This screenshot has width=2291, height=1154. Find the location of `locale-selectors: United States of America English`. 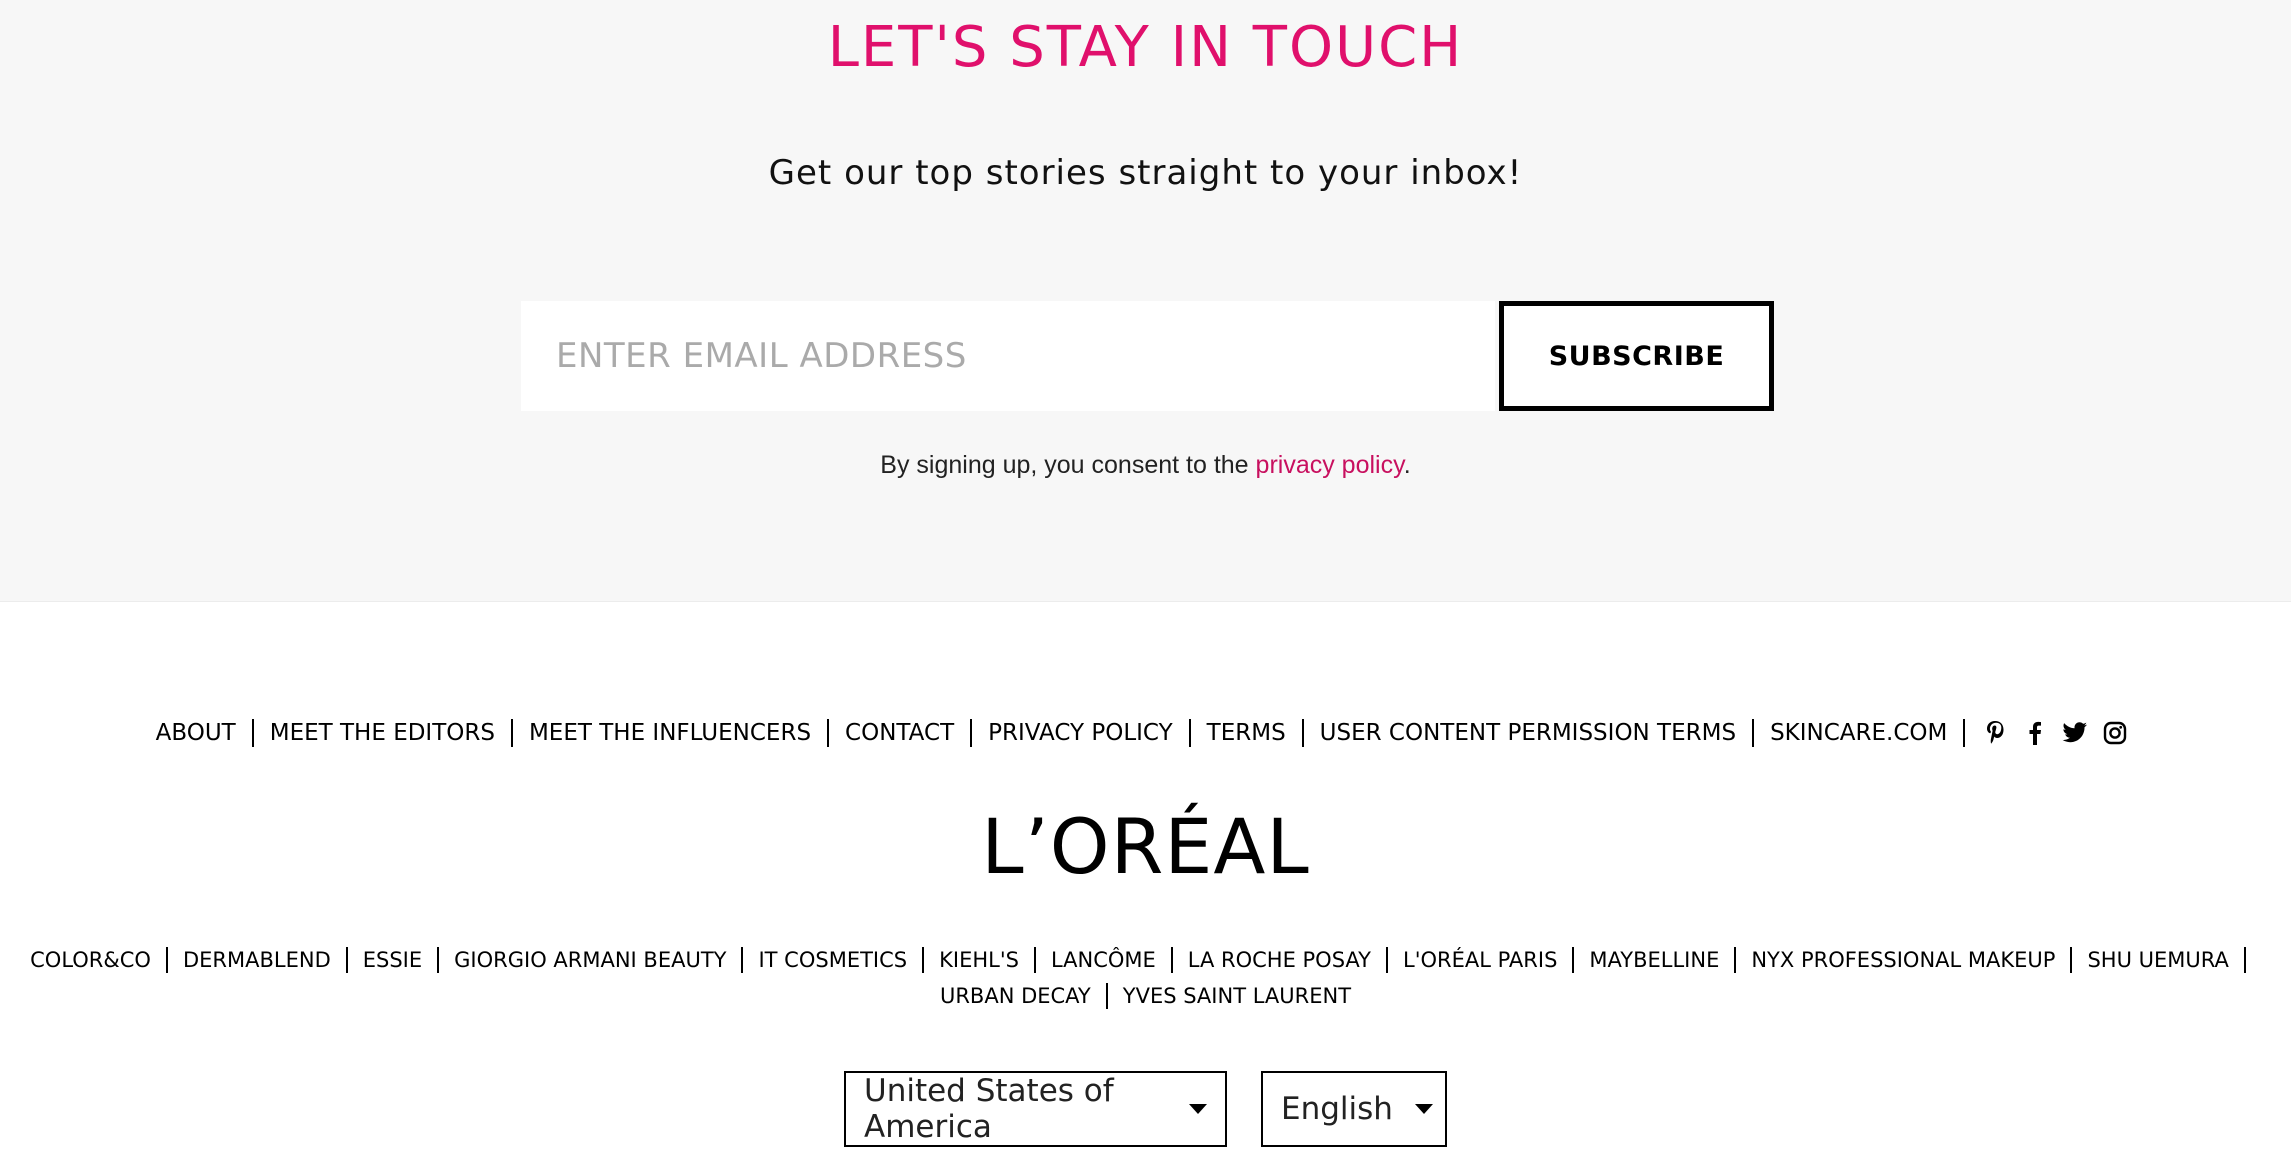

locale-selectors: United States of America English is located at coordinates (1145, 1109).